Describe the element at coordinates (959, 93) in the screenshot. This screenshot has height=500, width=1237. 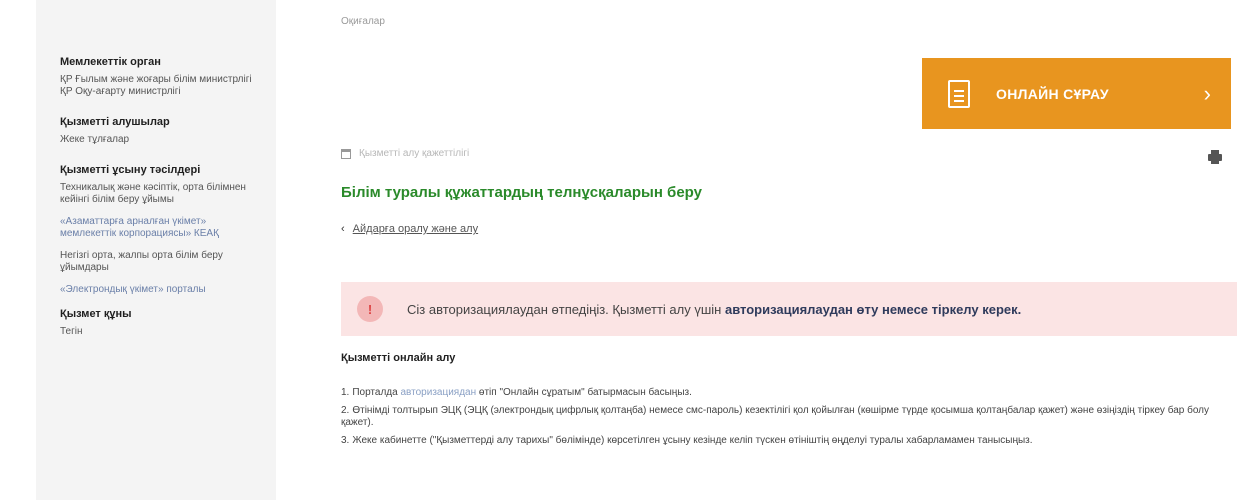
I see `document-icon` at that location.